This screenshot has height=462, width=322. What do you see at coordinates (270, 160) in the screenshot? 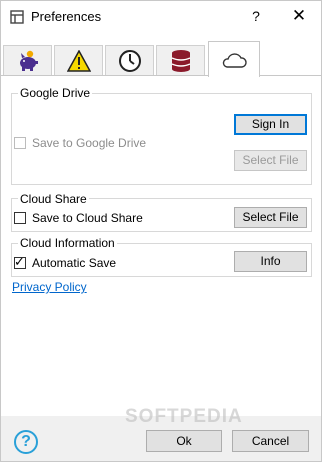
I see `google-drive-select-file-button: Select File` at bounding box center [270, 160].